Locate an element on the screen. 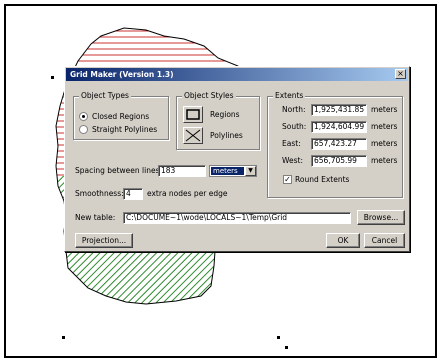 The width and height of the screenshot is (443, 364). polyline-style-button is located at coordinates (193, 135).